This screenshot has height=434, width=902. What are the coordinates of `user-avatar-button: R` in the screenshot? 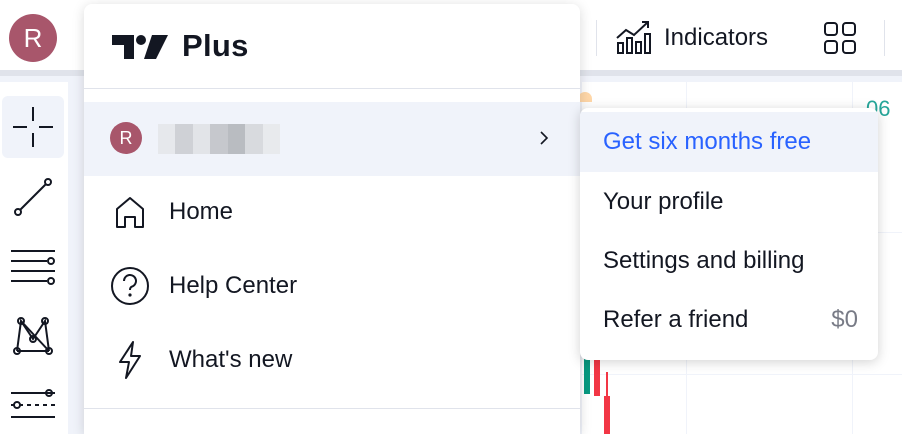 It's located at (33, 38).